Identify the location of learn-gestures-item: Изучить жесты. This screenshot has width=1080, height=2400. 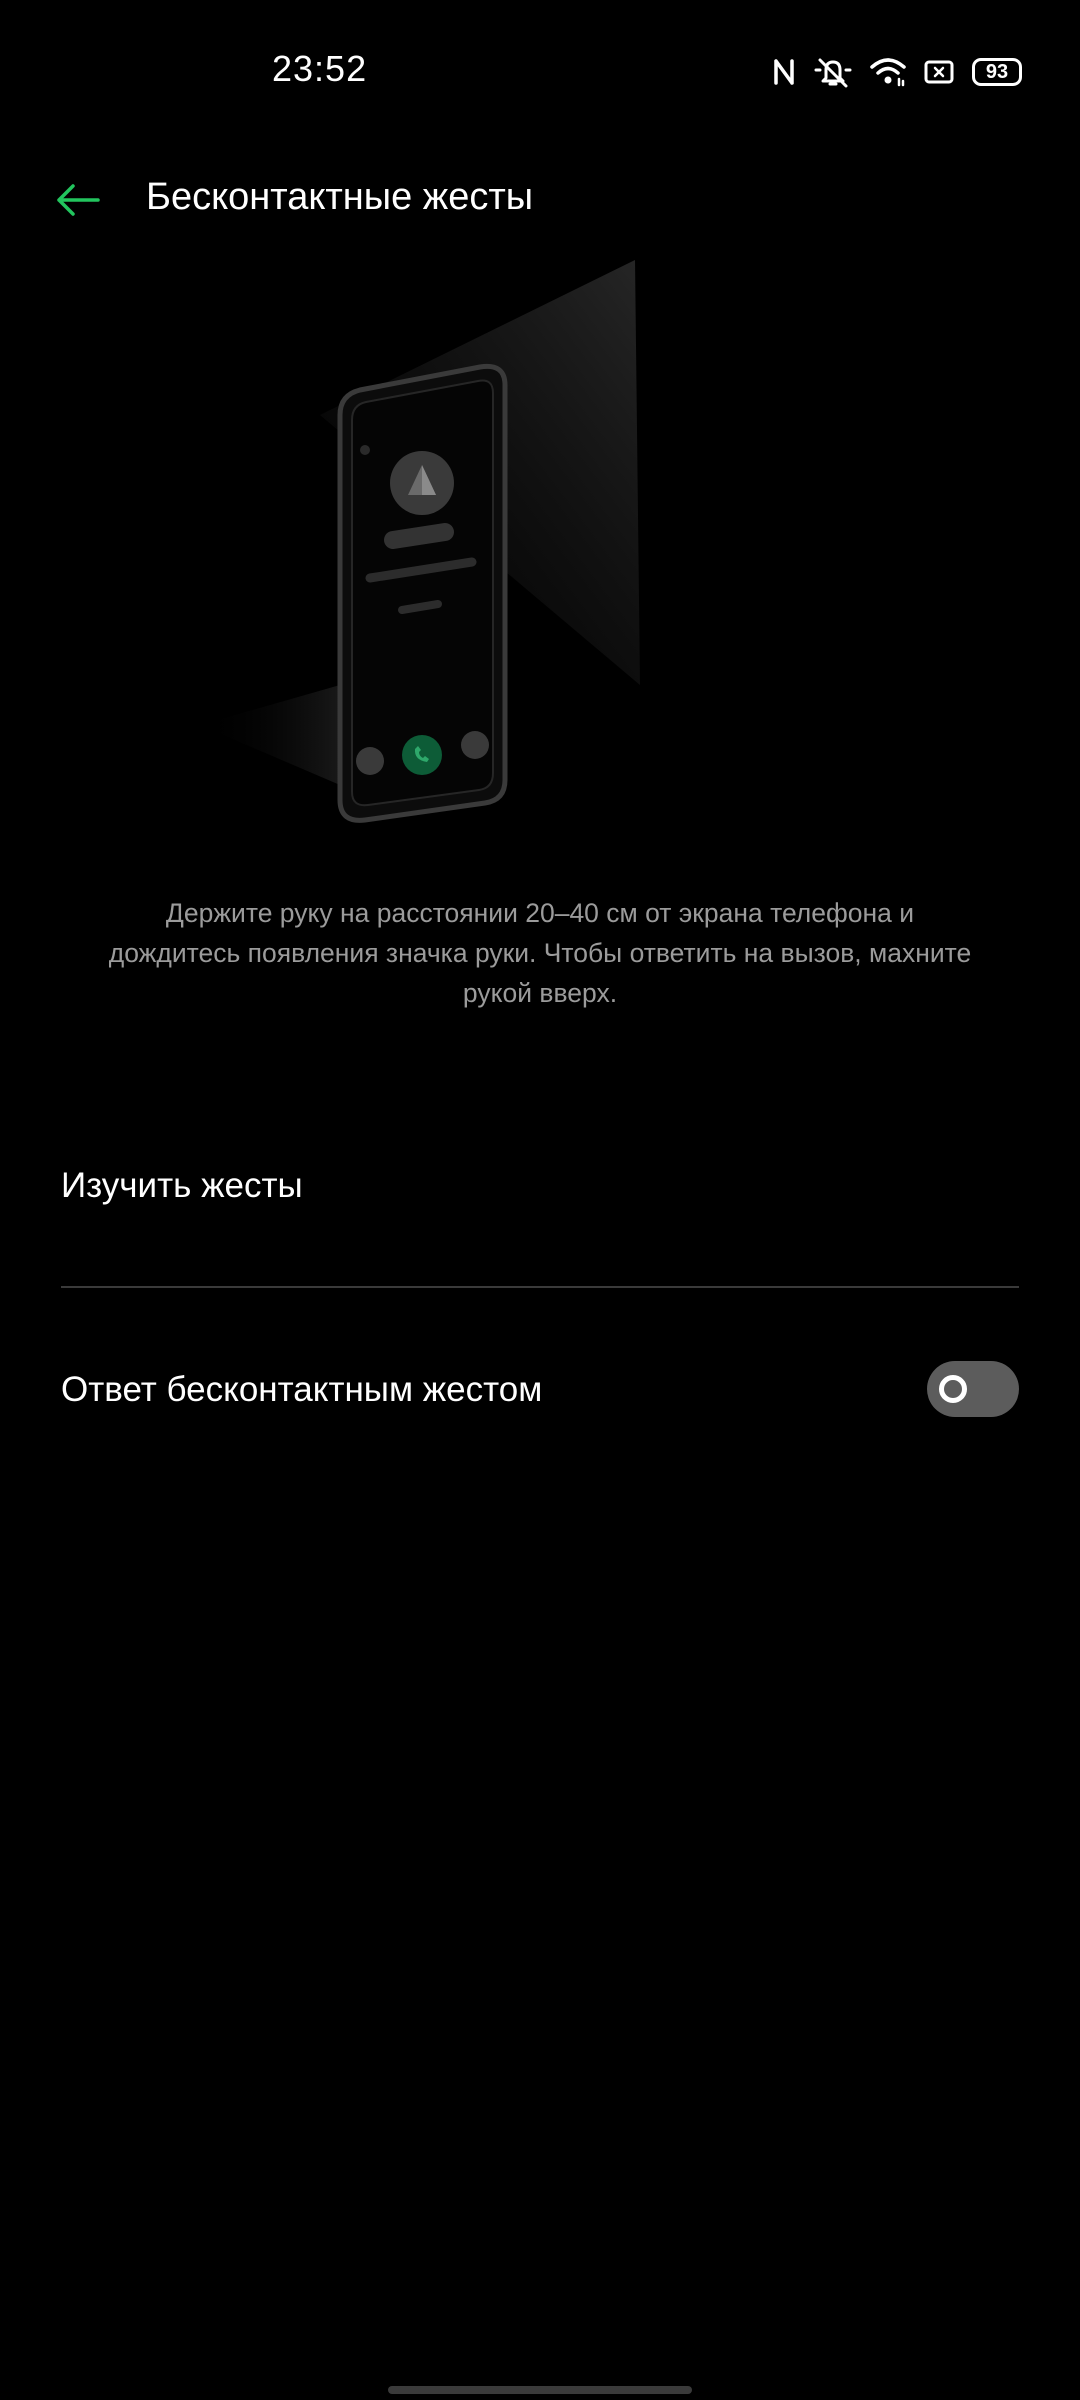
(540, 1202).